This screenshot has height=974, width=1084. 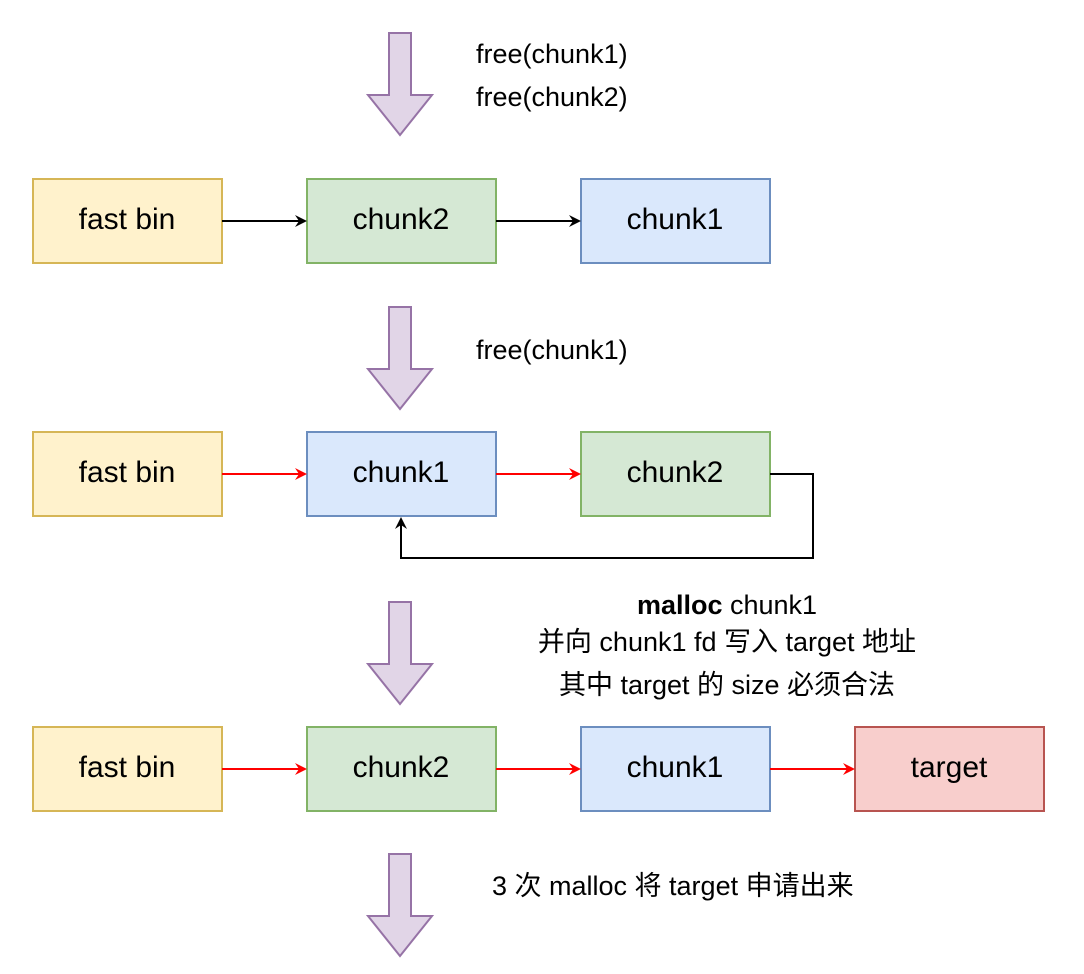 What do you see at coordinates (727, 642) in the screenshot?
I see `step3-note-line2: 并向 chunk1 fd 写入 target 地址` at bounding box center [727, 642].